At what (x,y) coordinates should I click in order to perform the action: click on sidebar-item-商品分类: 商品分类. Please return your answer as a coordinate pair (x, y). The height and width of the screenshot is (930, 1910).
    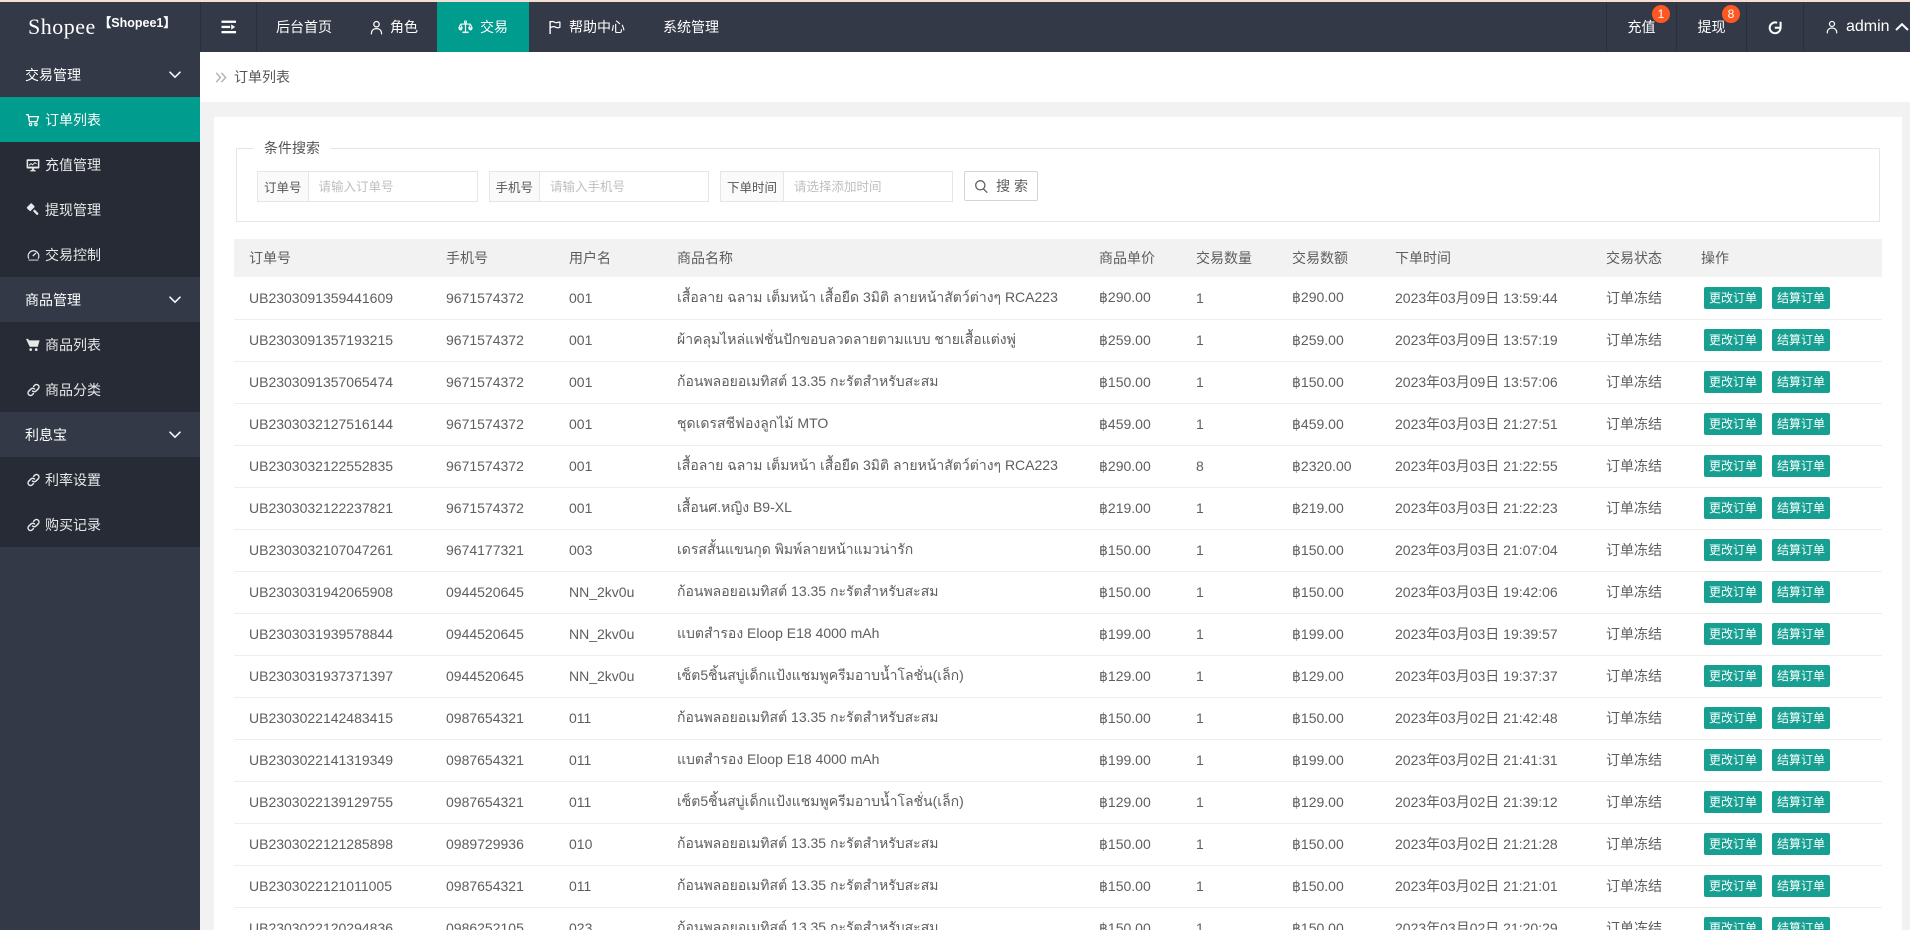
    Looking at the image, I should click on (100, 389).